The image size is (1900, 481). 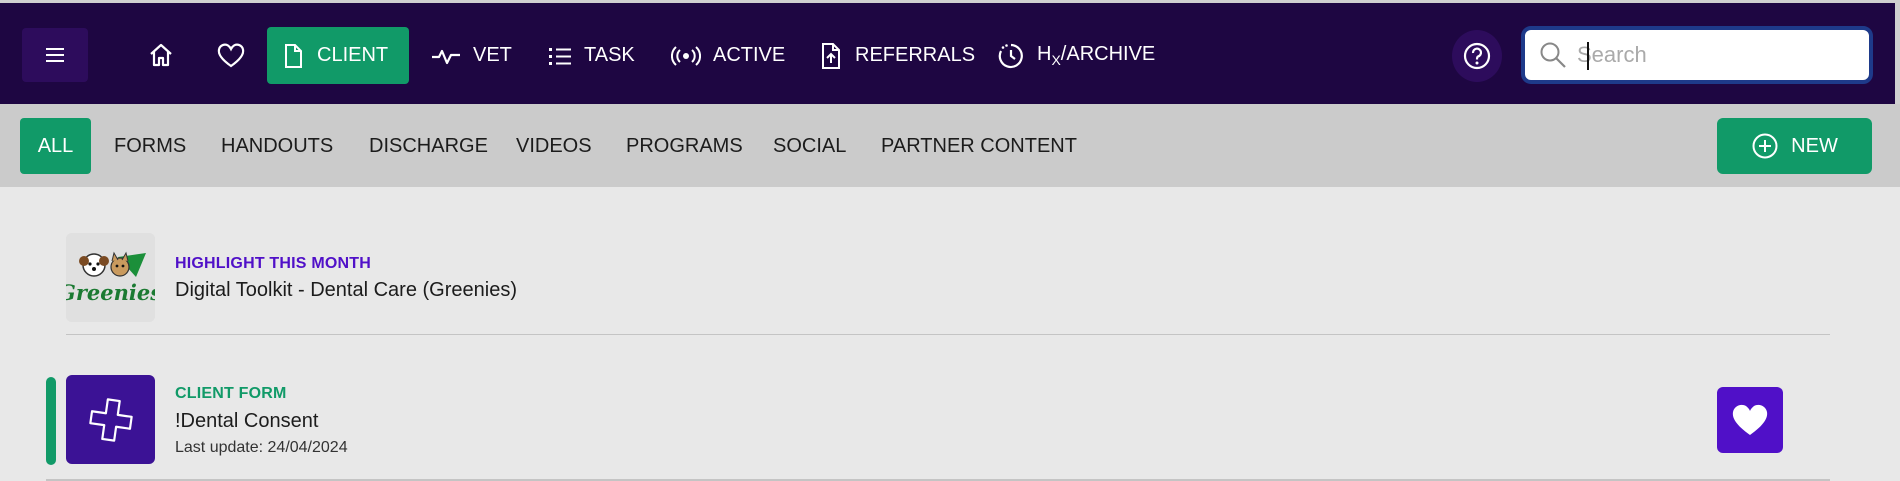 I want to click on filter-videos: VIDEOS, so click(x=554, y=146).